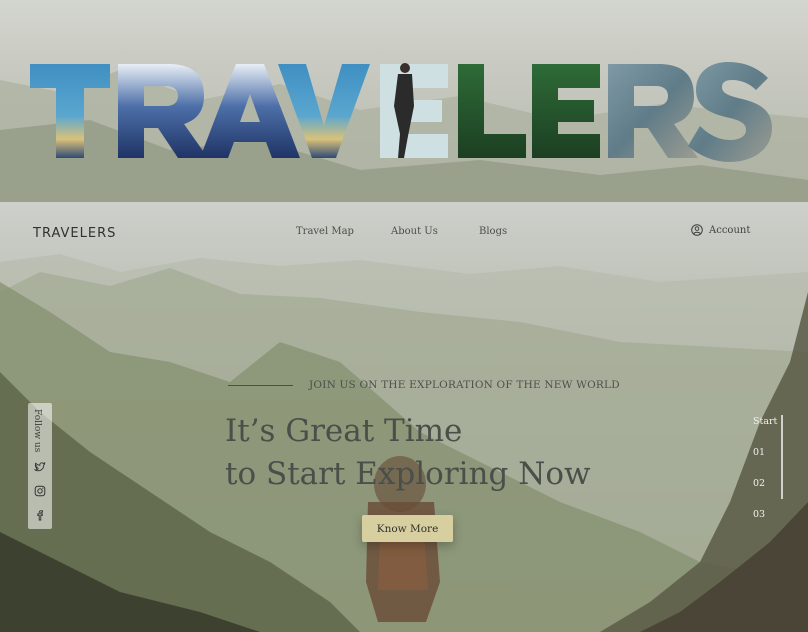 The height and width of the screenshot is (632, 808). I want to click on big-title-image, so click(401, 112).